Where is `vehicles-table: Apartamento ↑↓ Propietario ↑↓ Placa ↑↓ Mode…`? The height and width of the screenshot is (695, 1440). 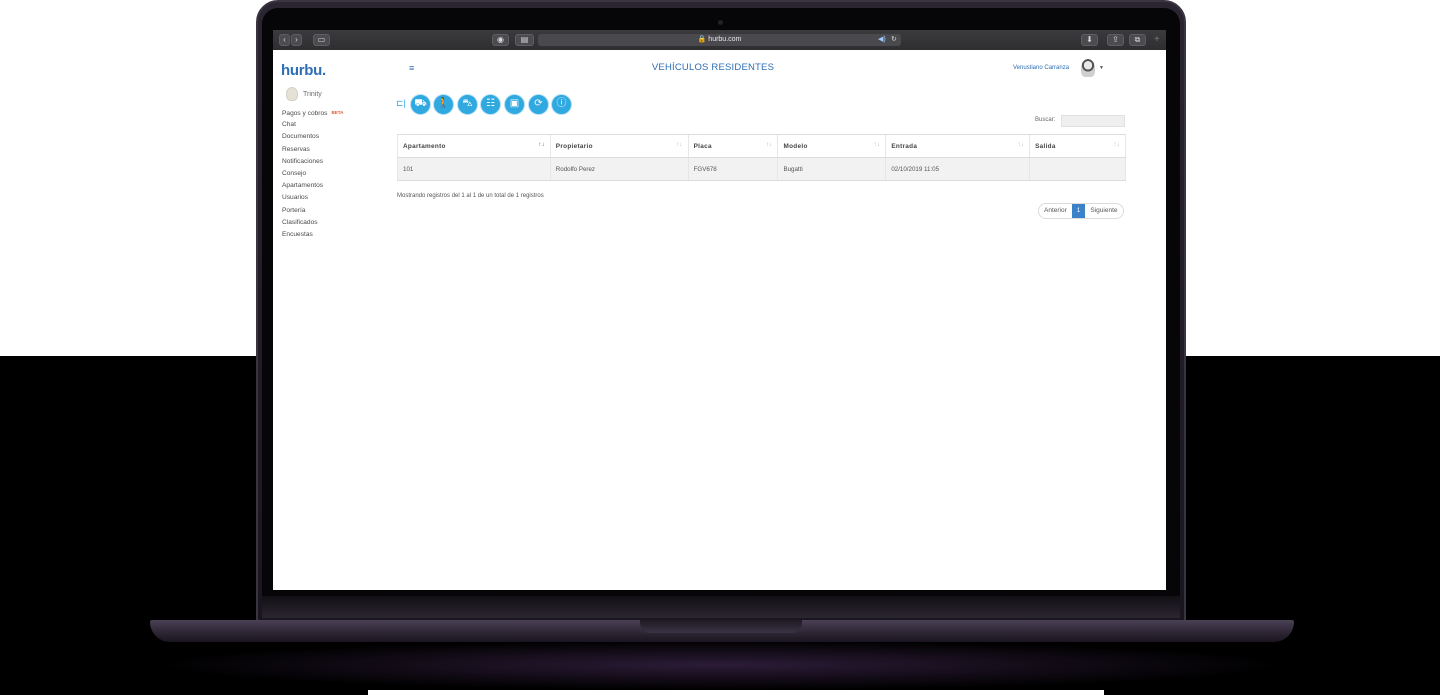 vehicles-table: Apartamento ↑↓ Propietario ↑↓ Placa ↑↓ Mode… is located at coordinates (761, 157).